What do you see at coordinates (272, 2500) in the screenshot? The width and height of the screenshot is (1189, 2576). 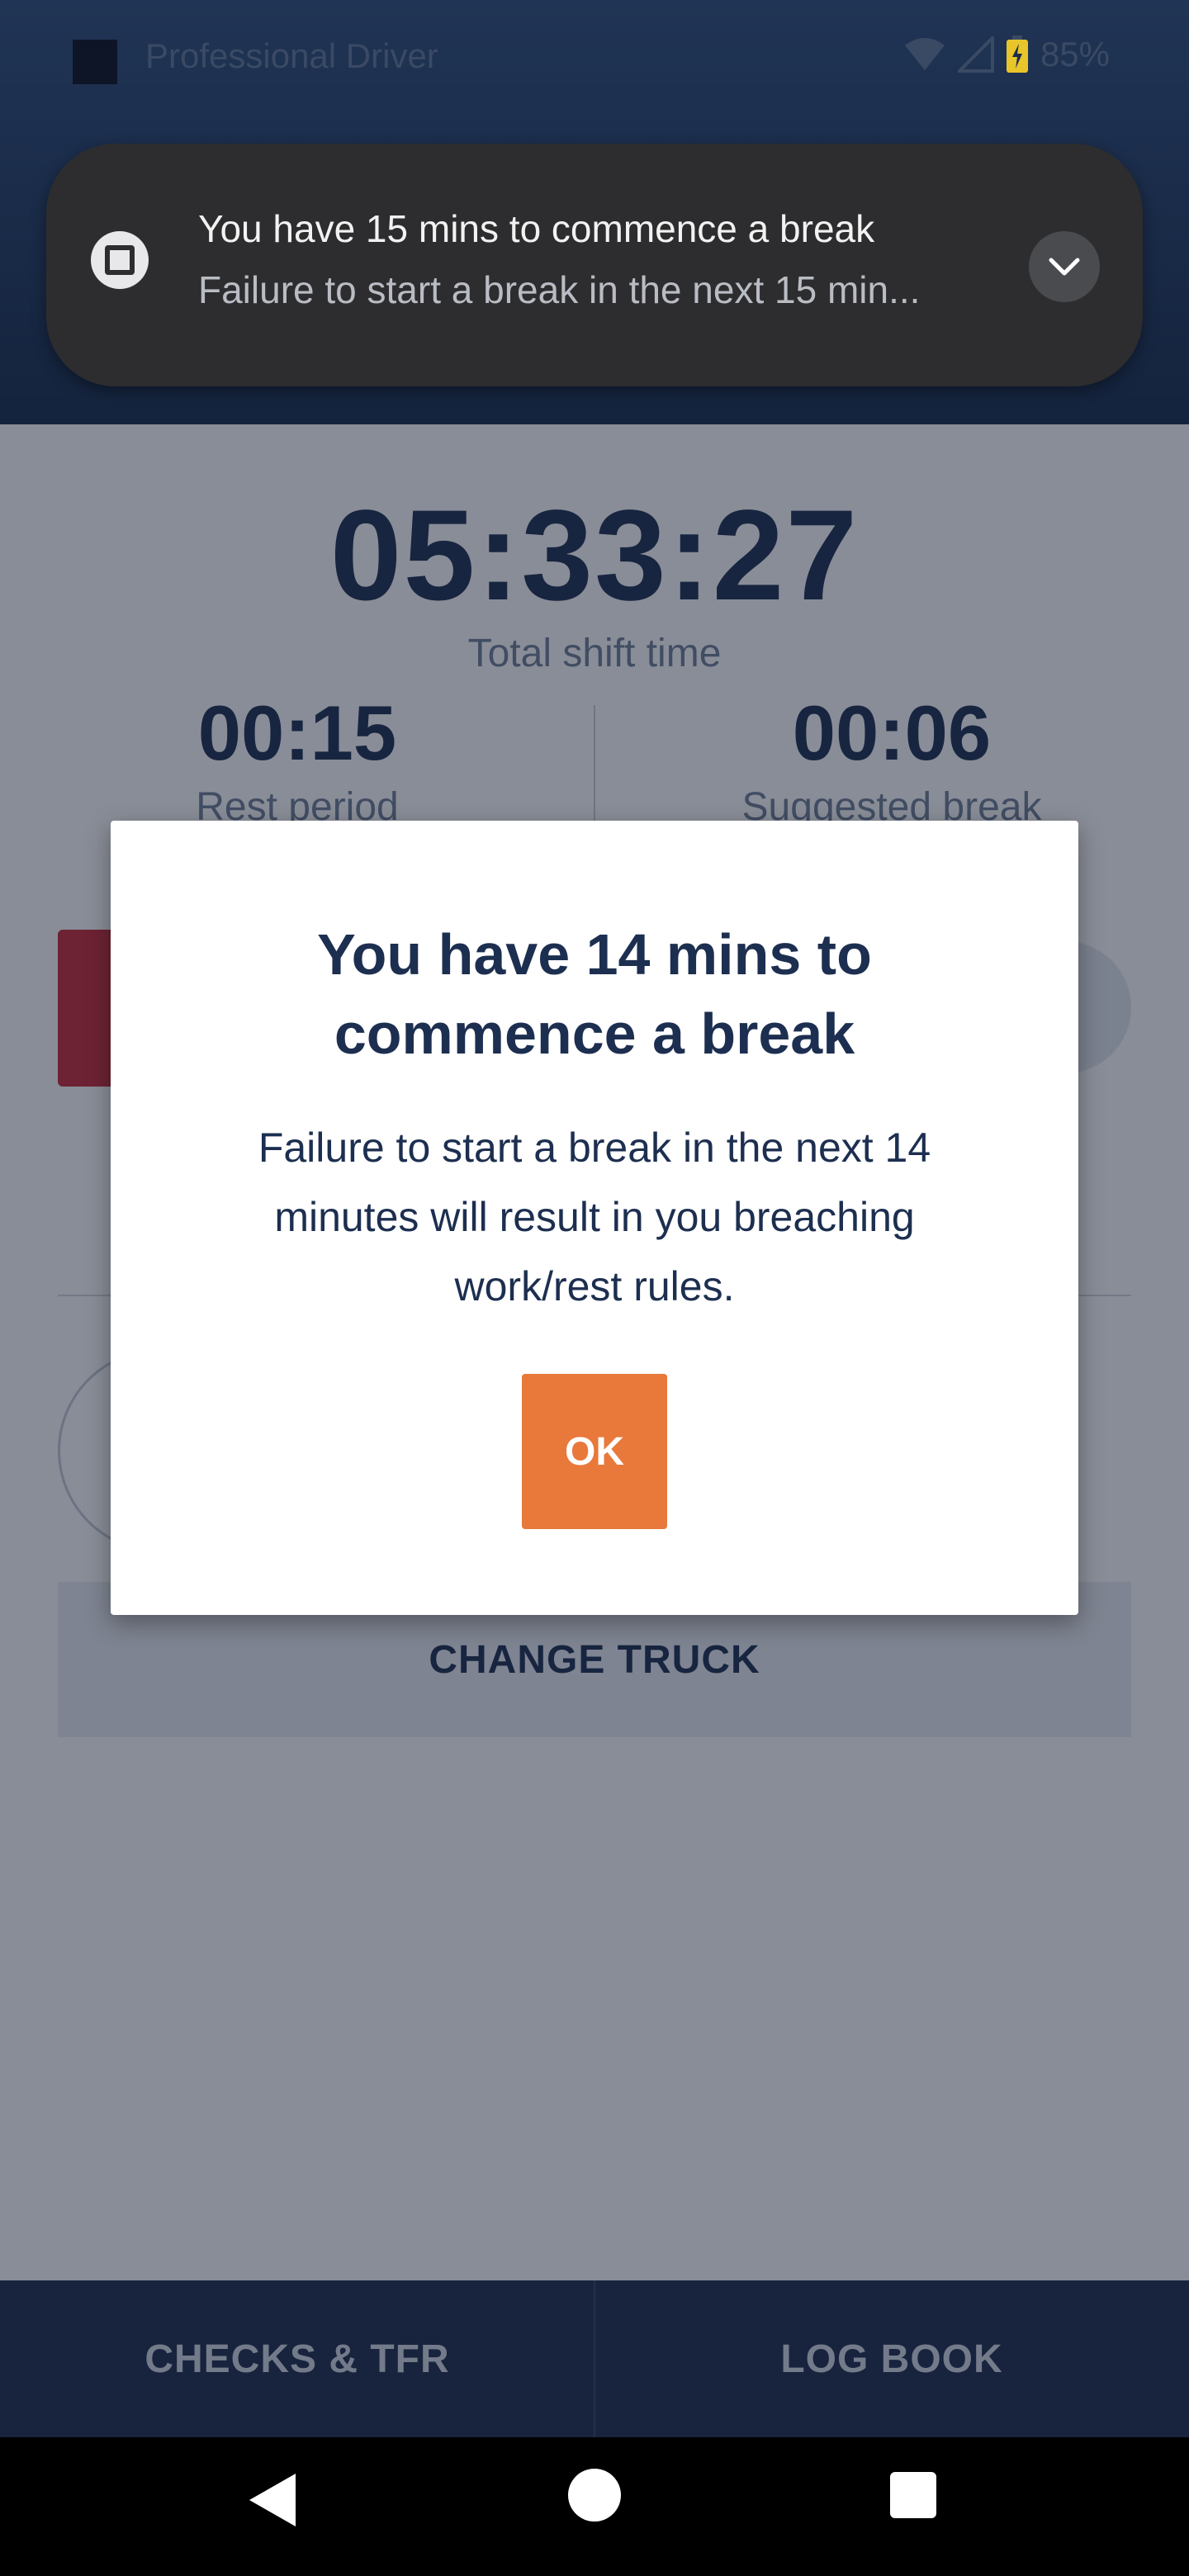 I see `back-icon` at bounding box center [272, 2500].